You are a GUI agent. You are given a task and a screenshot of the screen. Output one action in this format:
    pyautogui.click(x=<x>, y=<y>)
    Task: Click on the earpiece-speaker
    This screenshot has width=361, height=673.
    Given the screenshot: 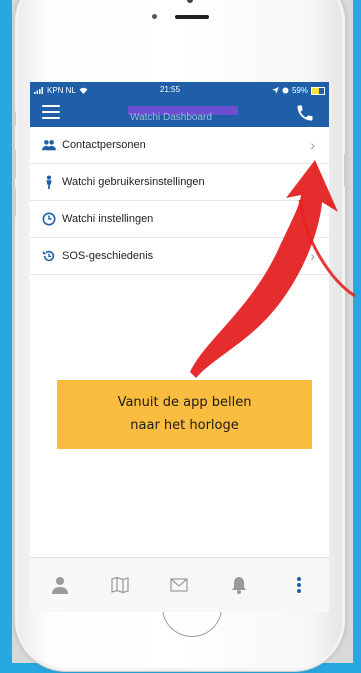 What is the action you would take?
    pyautogui.click(x=192, y=17)
    